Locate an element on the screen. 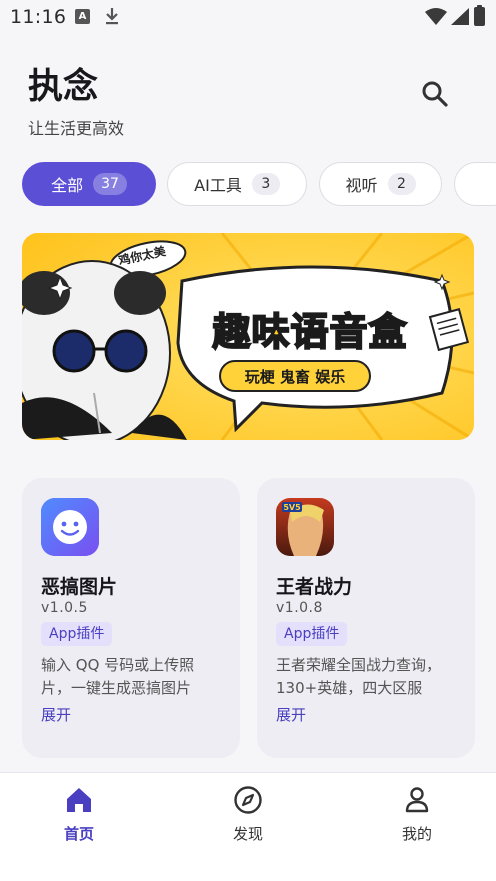 The width and height of the screenshot is (496, 881). smiley-app-icon is located at coordinates (70, 527).